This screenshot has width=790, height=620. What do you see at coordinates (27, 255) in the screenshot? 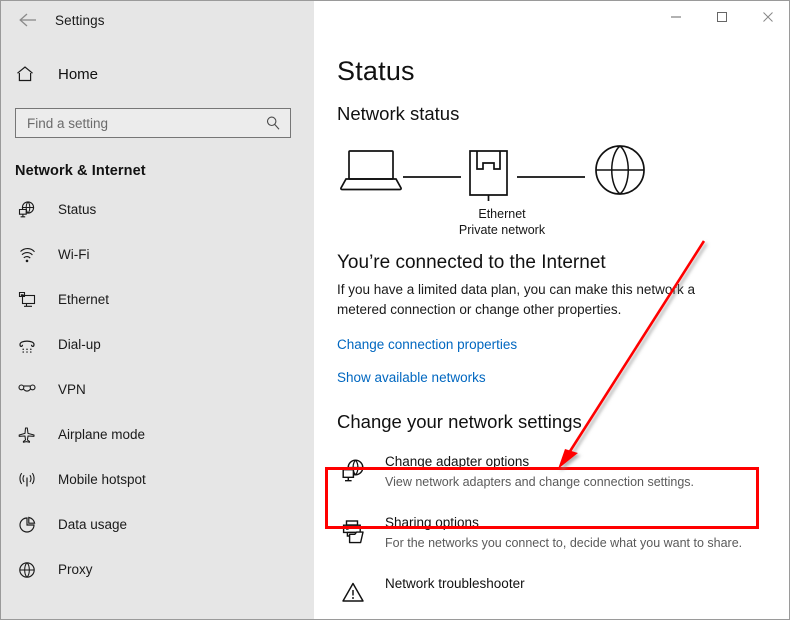
I see `wifi-icon` at bounding box center [27, 255].